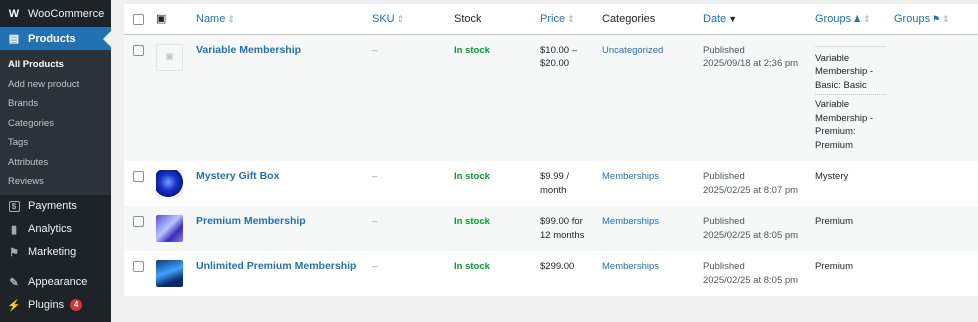  What do you see at coordinates (562, 235) in the screenshot?
I see `price-line-2: 12 months` at bounding box center [562, 235].